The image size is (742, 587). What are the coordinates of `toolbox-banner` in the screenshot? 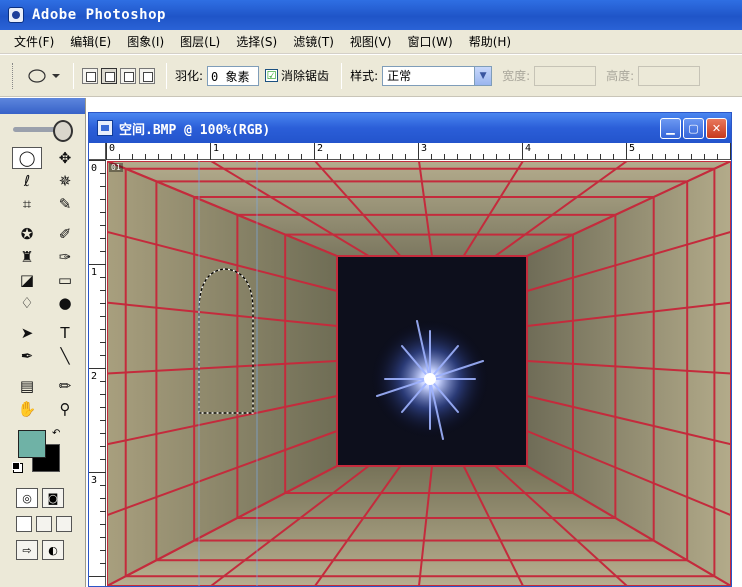 It's located at (42, 129).